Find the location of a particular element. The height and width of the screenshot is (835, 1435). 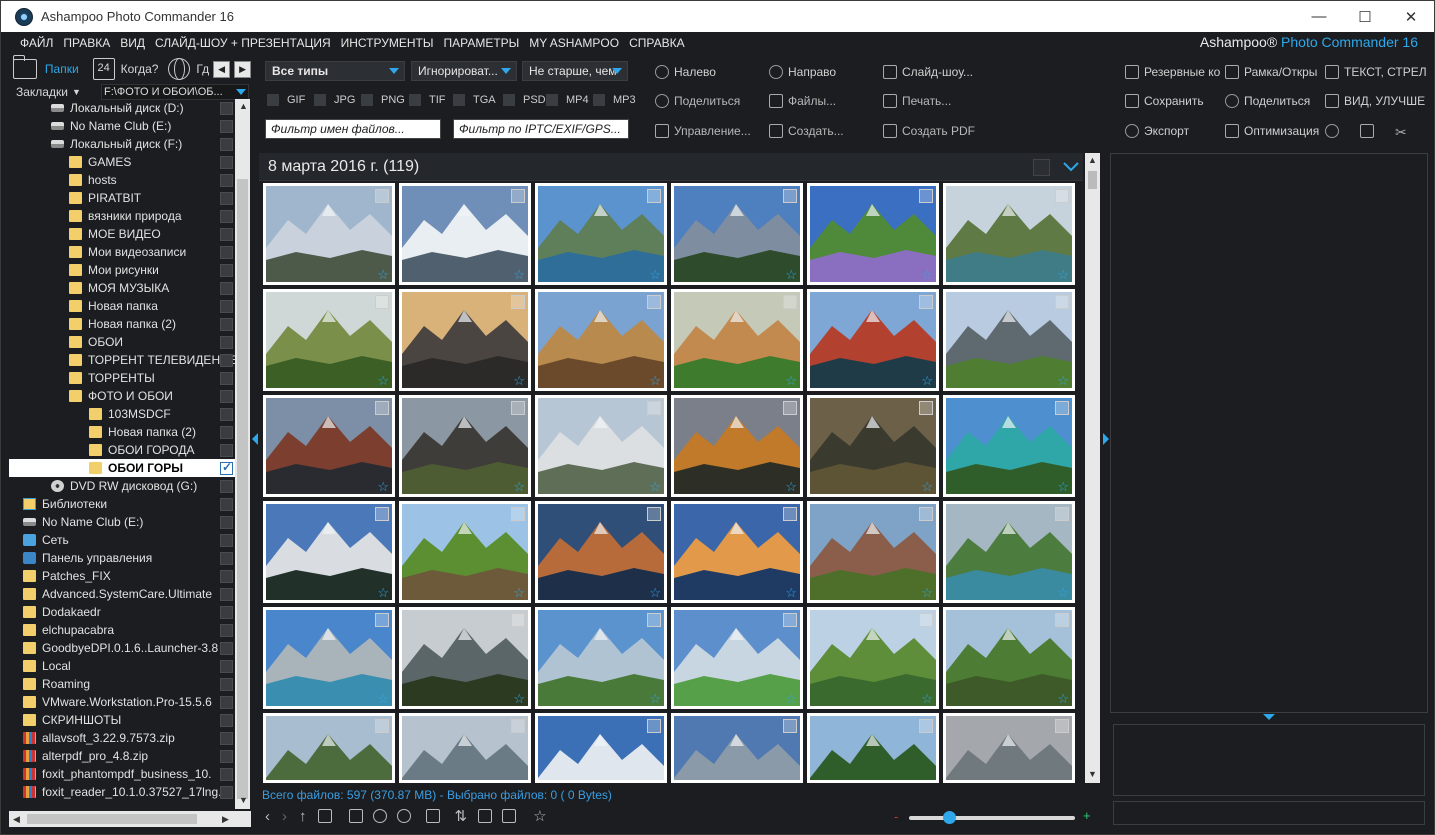

tree-item: Advanced.SystemCare.Ultimate is located at coordinates (122, 594).